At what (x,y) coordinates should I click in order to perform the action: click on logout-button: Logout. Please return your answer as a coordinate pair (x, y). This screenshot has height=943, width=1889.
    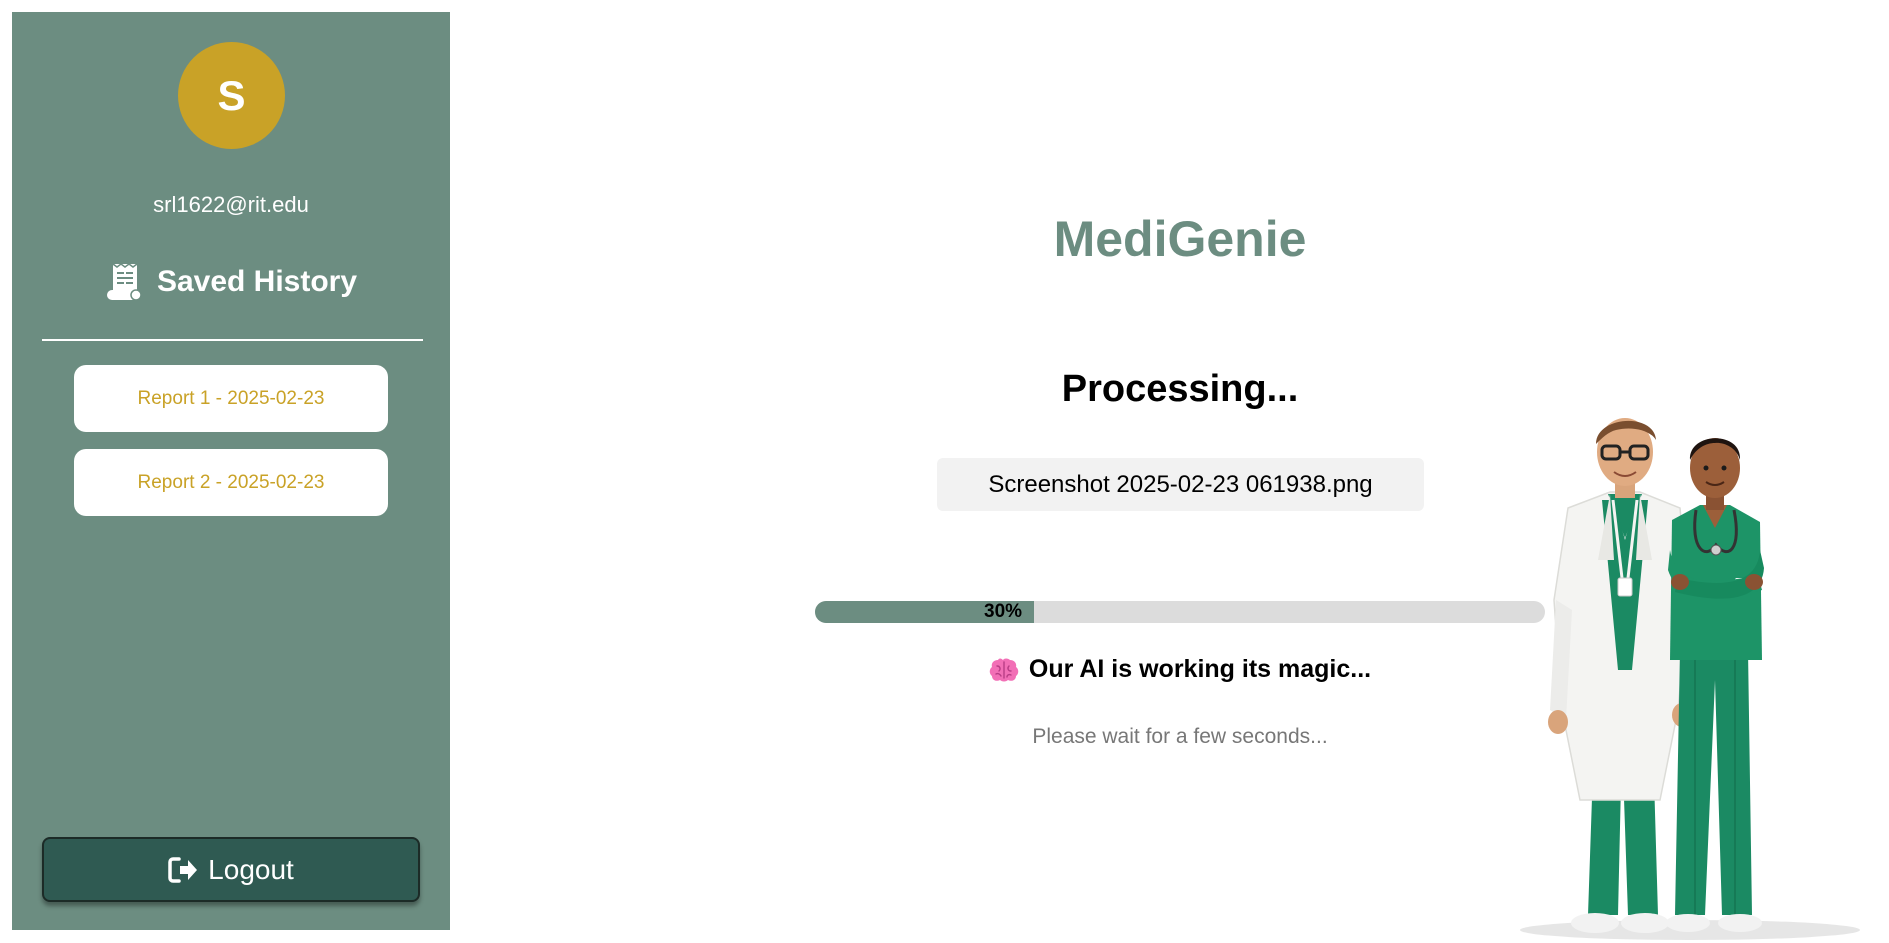
    Looking at the image, I should click on (231, 869).